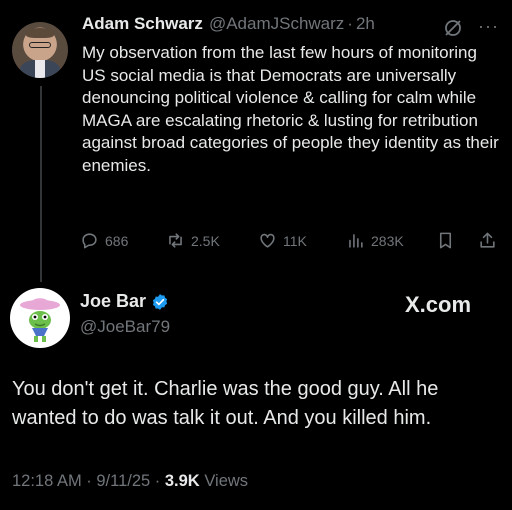 The height and width of the screenshot is (510, 512). I want to click on avatar-joe-bar, so click(40, 318).